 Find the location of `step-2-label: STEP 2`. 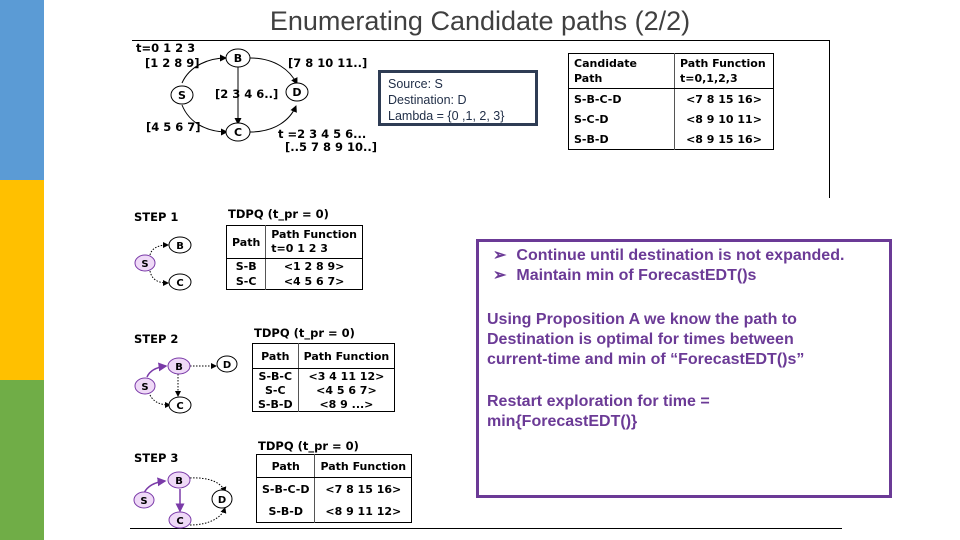

step-2-label: STEP 2 is located at coordinates (156, 339).